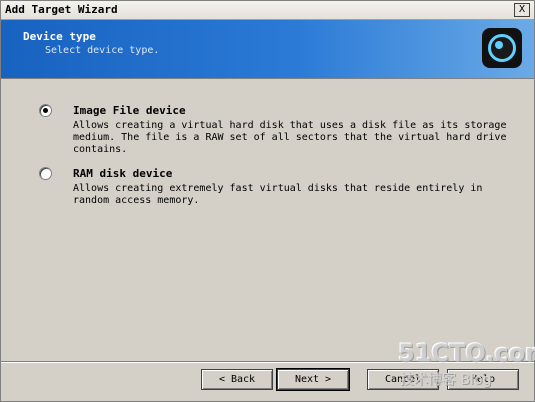  Describe the element at coordinates (122, 173) in the screenshot. I see `option-label: RAM disk device` at that location.